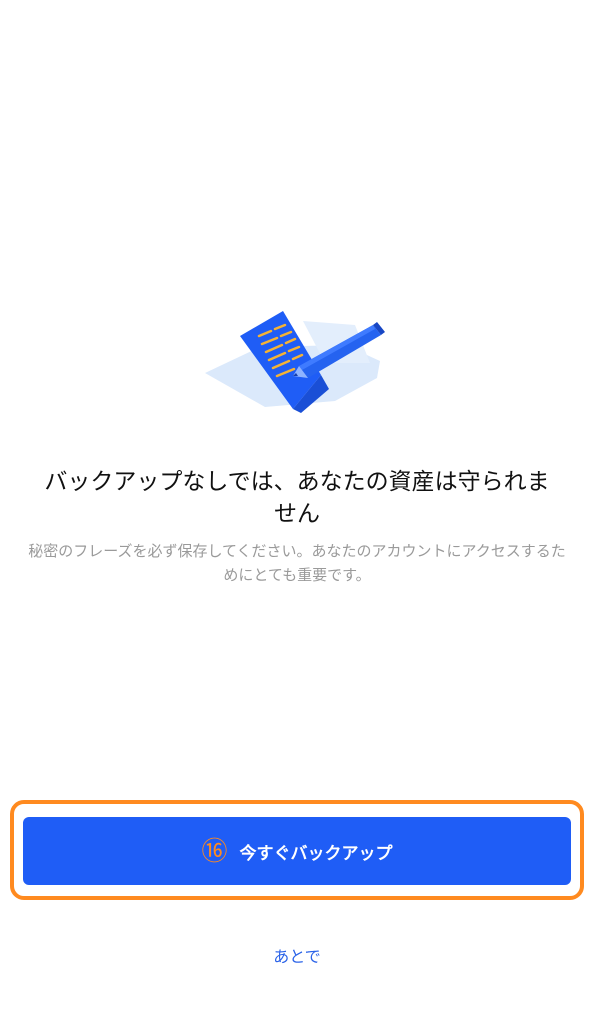  Describe the element at coordinates (214, 851) in the screenshot. I see `step-number-badge: ⑯` at that location.